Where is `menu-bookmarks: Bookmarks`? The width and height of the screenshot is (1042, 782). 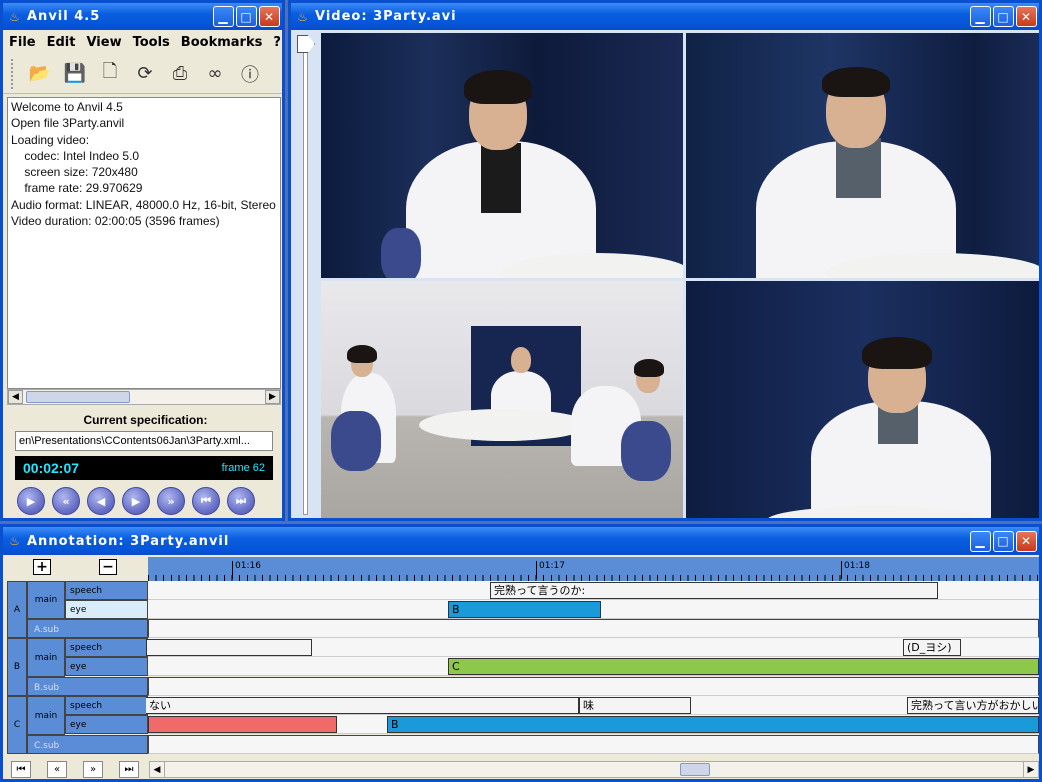 menu-bookmarks: Bookmarks is located at coordinates (222, 42).